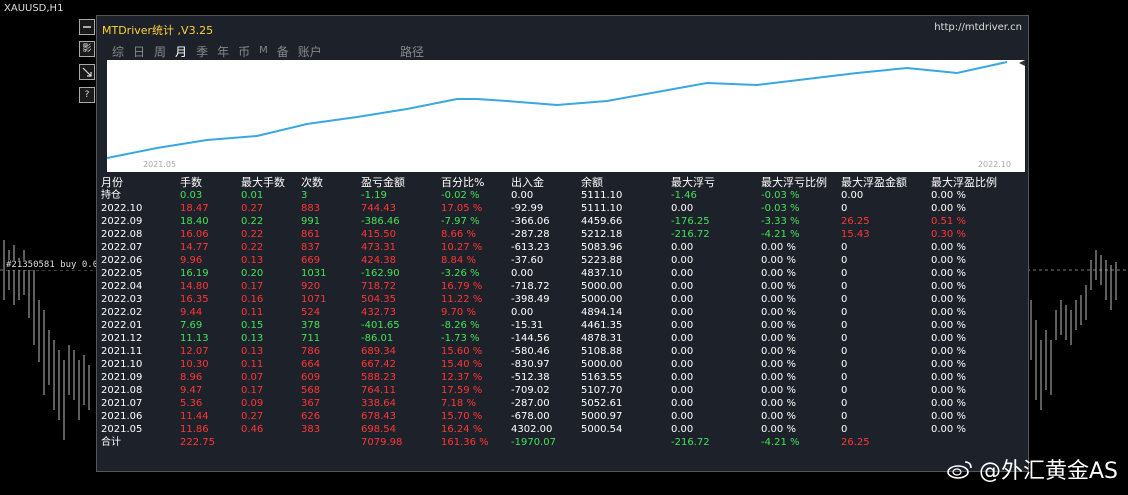 Image resolution: width=1128 pixels, height=495 pixels. I want to click on column-header: 次数, so click(331, 182).